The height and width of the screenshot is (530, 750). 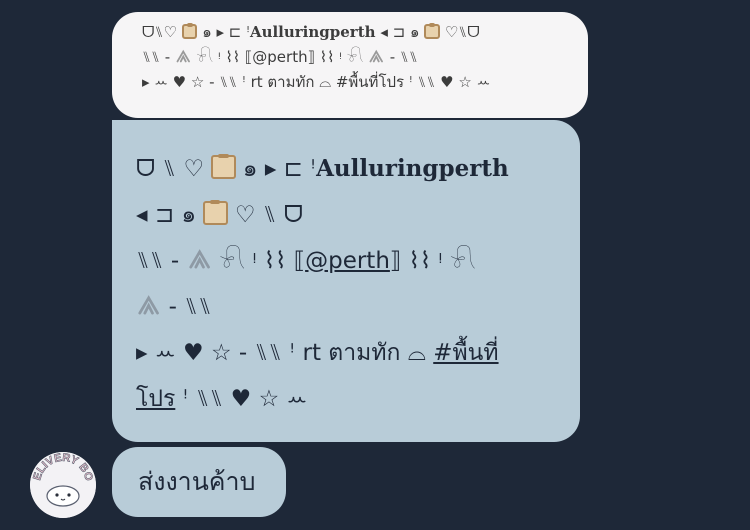 I want to click on quote-line-2: ⑊⑊ ‐ 𓍯 ᵎ ⌇⌇ ⟦@perth⟧ ⌇⌇ ᵎ 𓍯 ‐ ⑊⑊, so click(x=365, y=57).